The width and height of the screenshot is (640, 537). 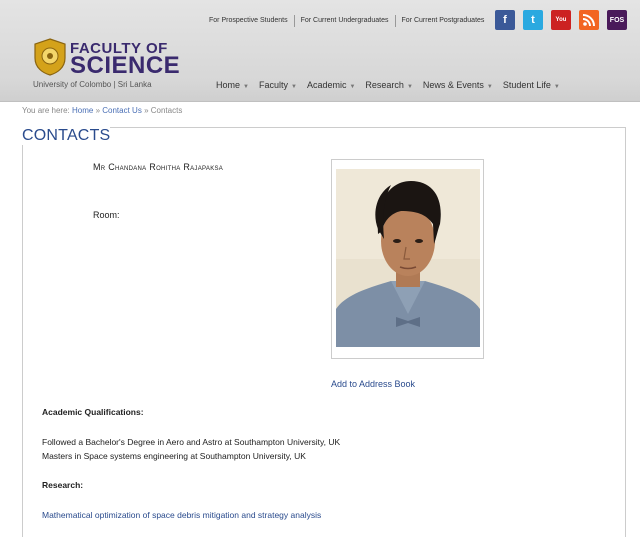 I want to click on prospective-students-link: For Prospective Students, so click(x=249, y=21).